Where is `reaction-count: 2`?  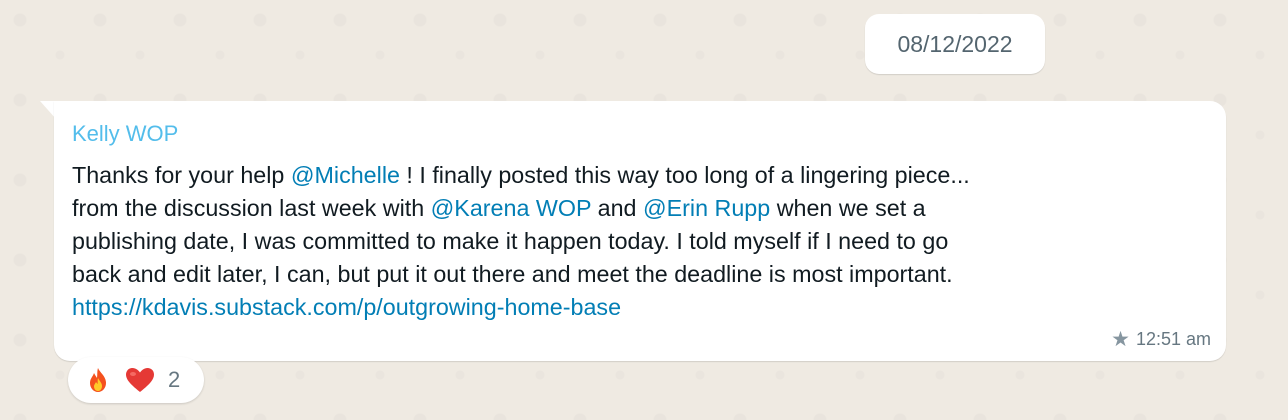 reaction-count: 2 is located at coordinates (174, 379).